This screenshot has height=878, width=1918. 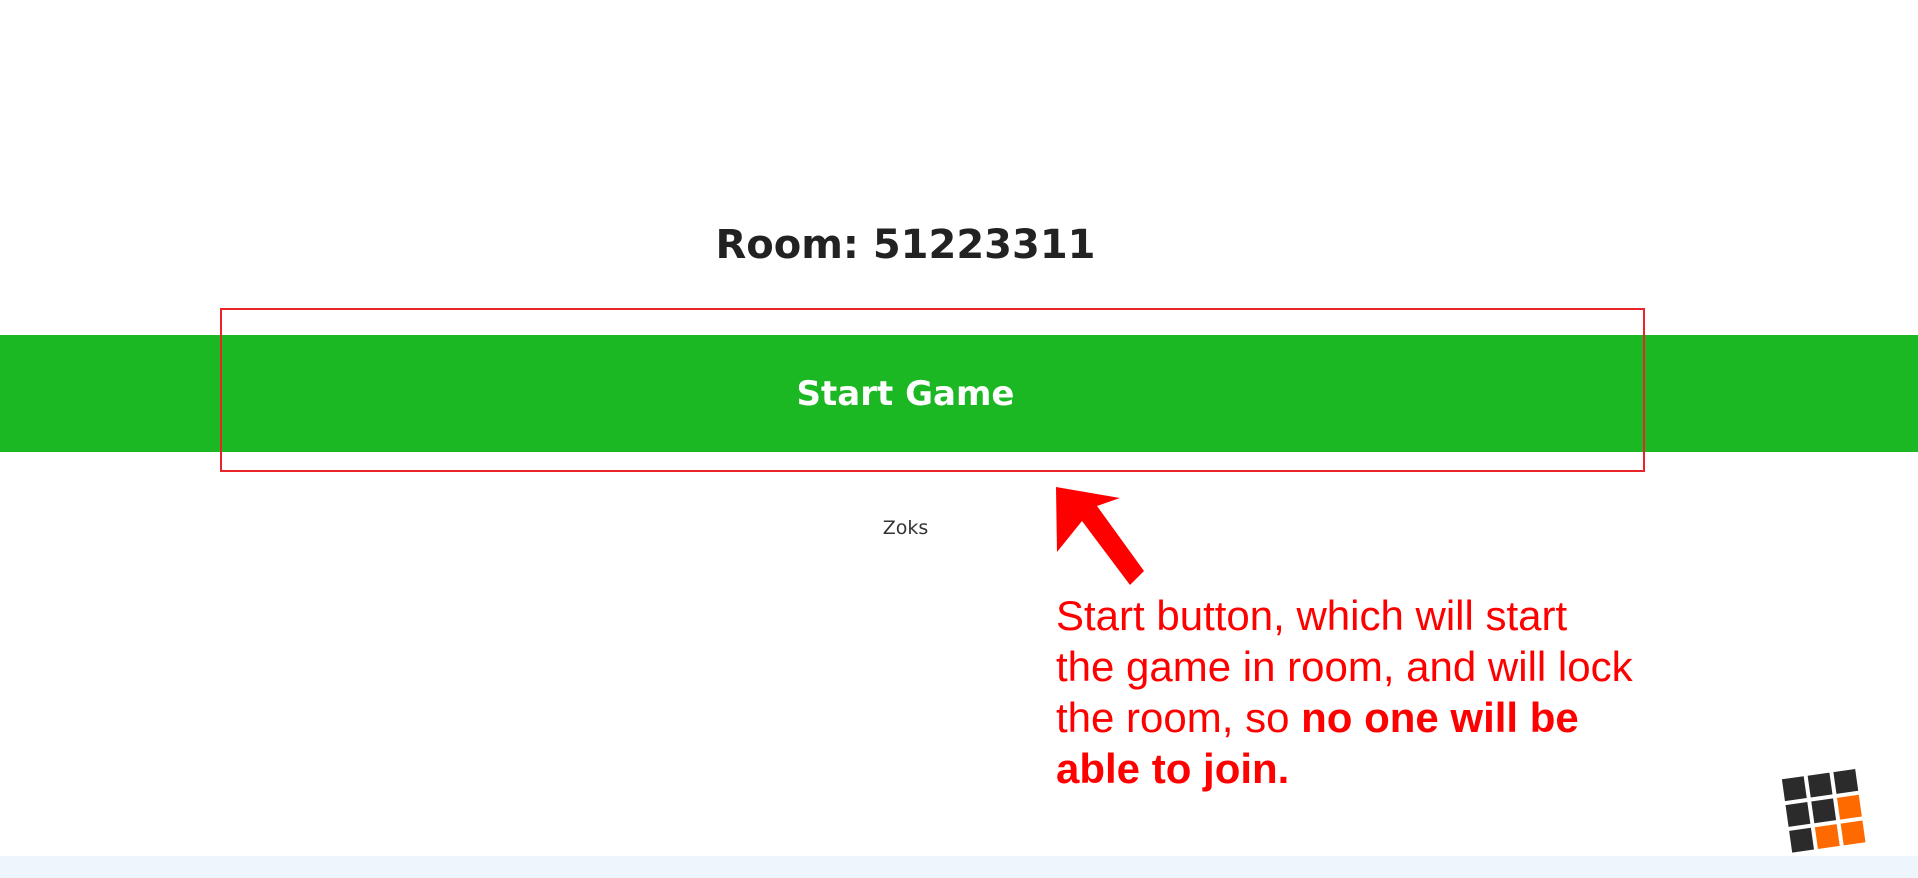 I want to click on logo-icon, so click(x=1824, y=811).